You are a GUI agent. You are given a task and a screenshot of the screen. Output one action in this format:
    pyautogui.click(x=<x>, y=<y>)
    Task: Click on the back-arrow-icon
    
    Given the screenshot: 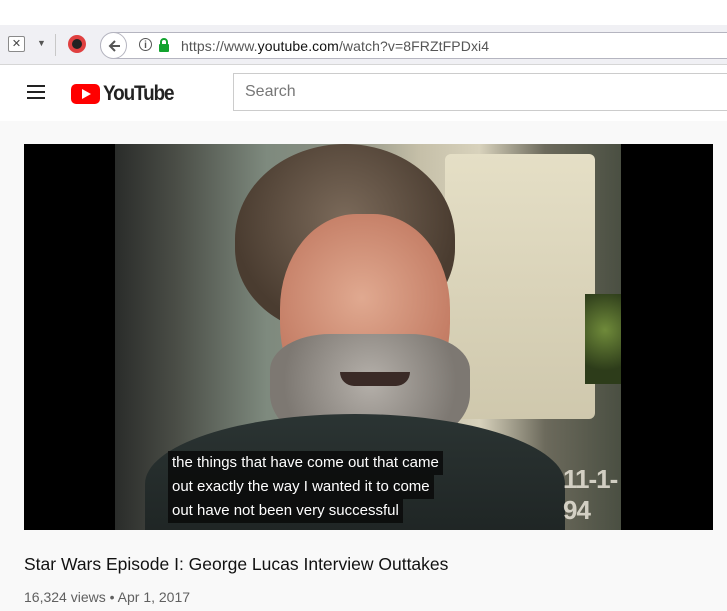 What is the action you would take?
    pyautogui.click(x=114, y=46)
    